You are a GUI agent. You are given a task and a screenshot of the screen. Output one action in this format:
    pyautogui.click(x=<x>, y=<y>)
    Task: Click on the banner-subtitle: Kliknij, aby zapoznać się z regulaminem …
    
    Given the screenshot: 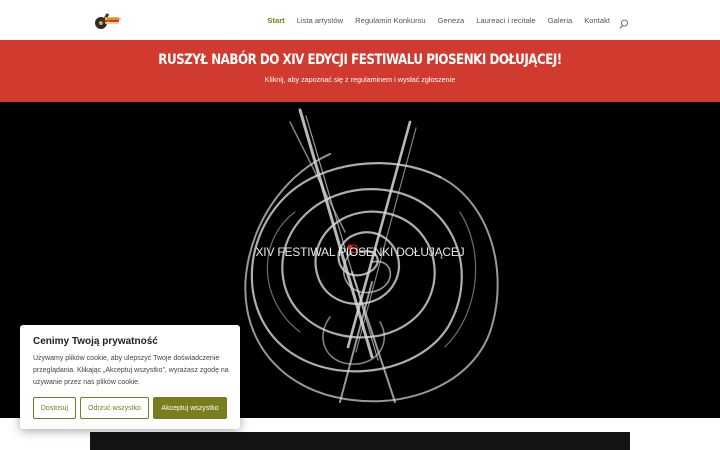 What is the action you would take?
    pyautogui.click(x=360, y=79)
    